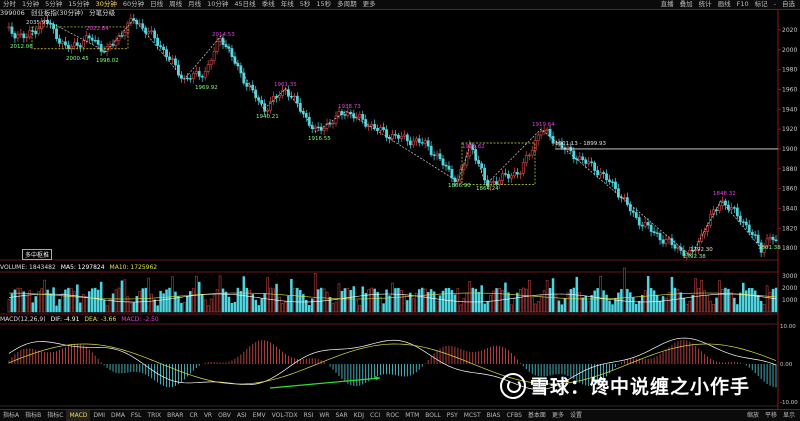  What do you see at coordinates (369, 4) in the screenshot?
I see `timeframe-tab: 更多` at bounding box center [369, 4].